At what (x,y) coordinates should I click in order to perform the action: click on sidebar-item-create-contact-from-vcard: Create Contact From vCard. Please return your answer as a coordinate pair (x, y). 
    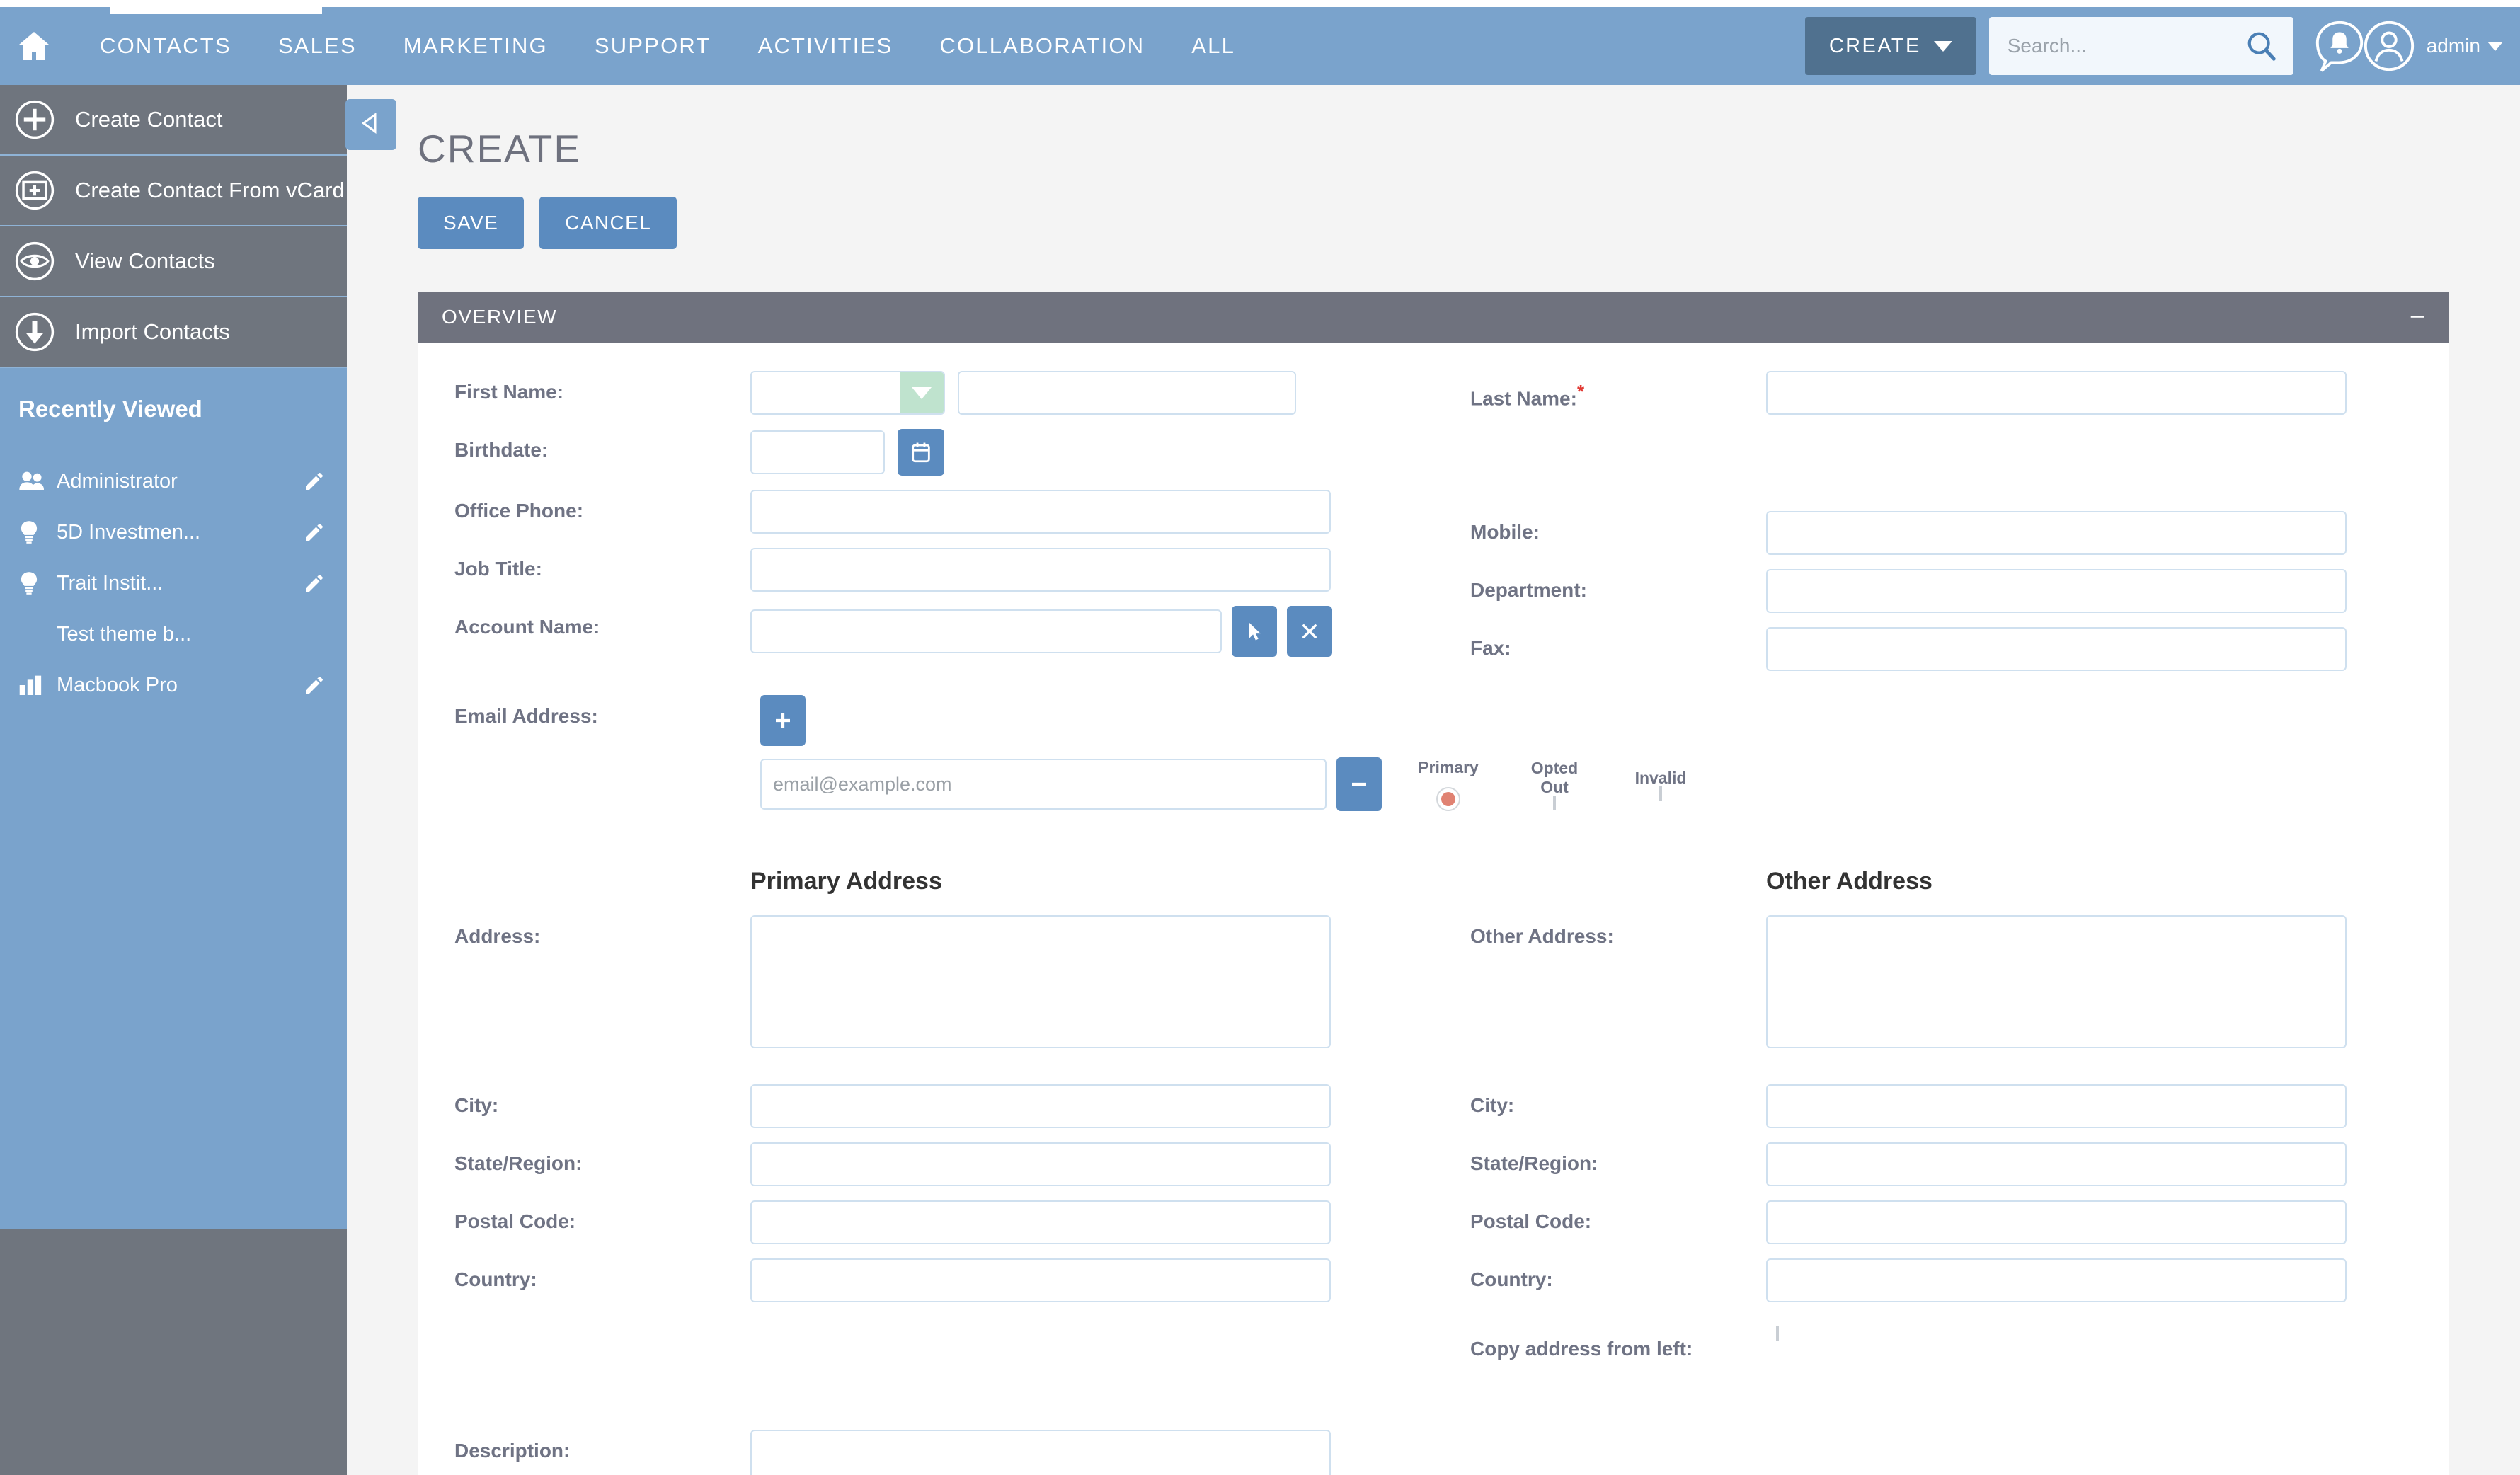
    Looking at the image, I should click on (173, 191).